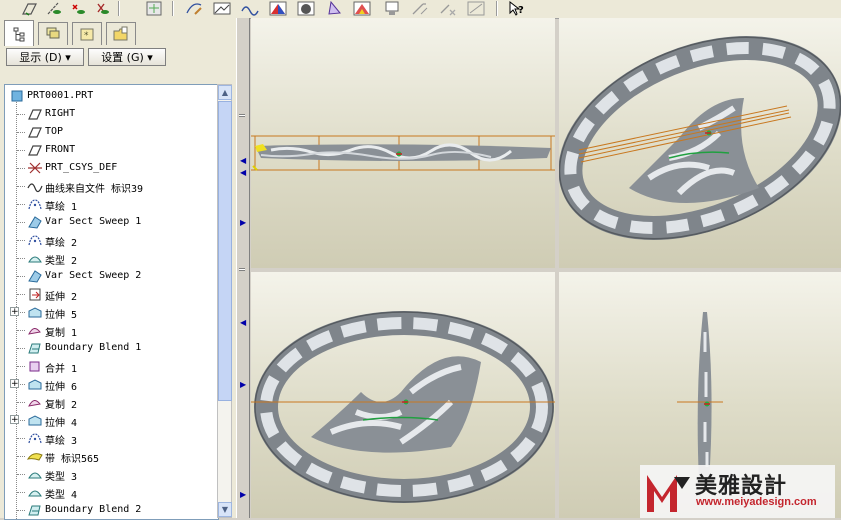  What do you see at coordinates (61, 369) in the screenshot?
I see `tree-item-label: 合并 1` at bounding box center [61, 369].